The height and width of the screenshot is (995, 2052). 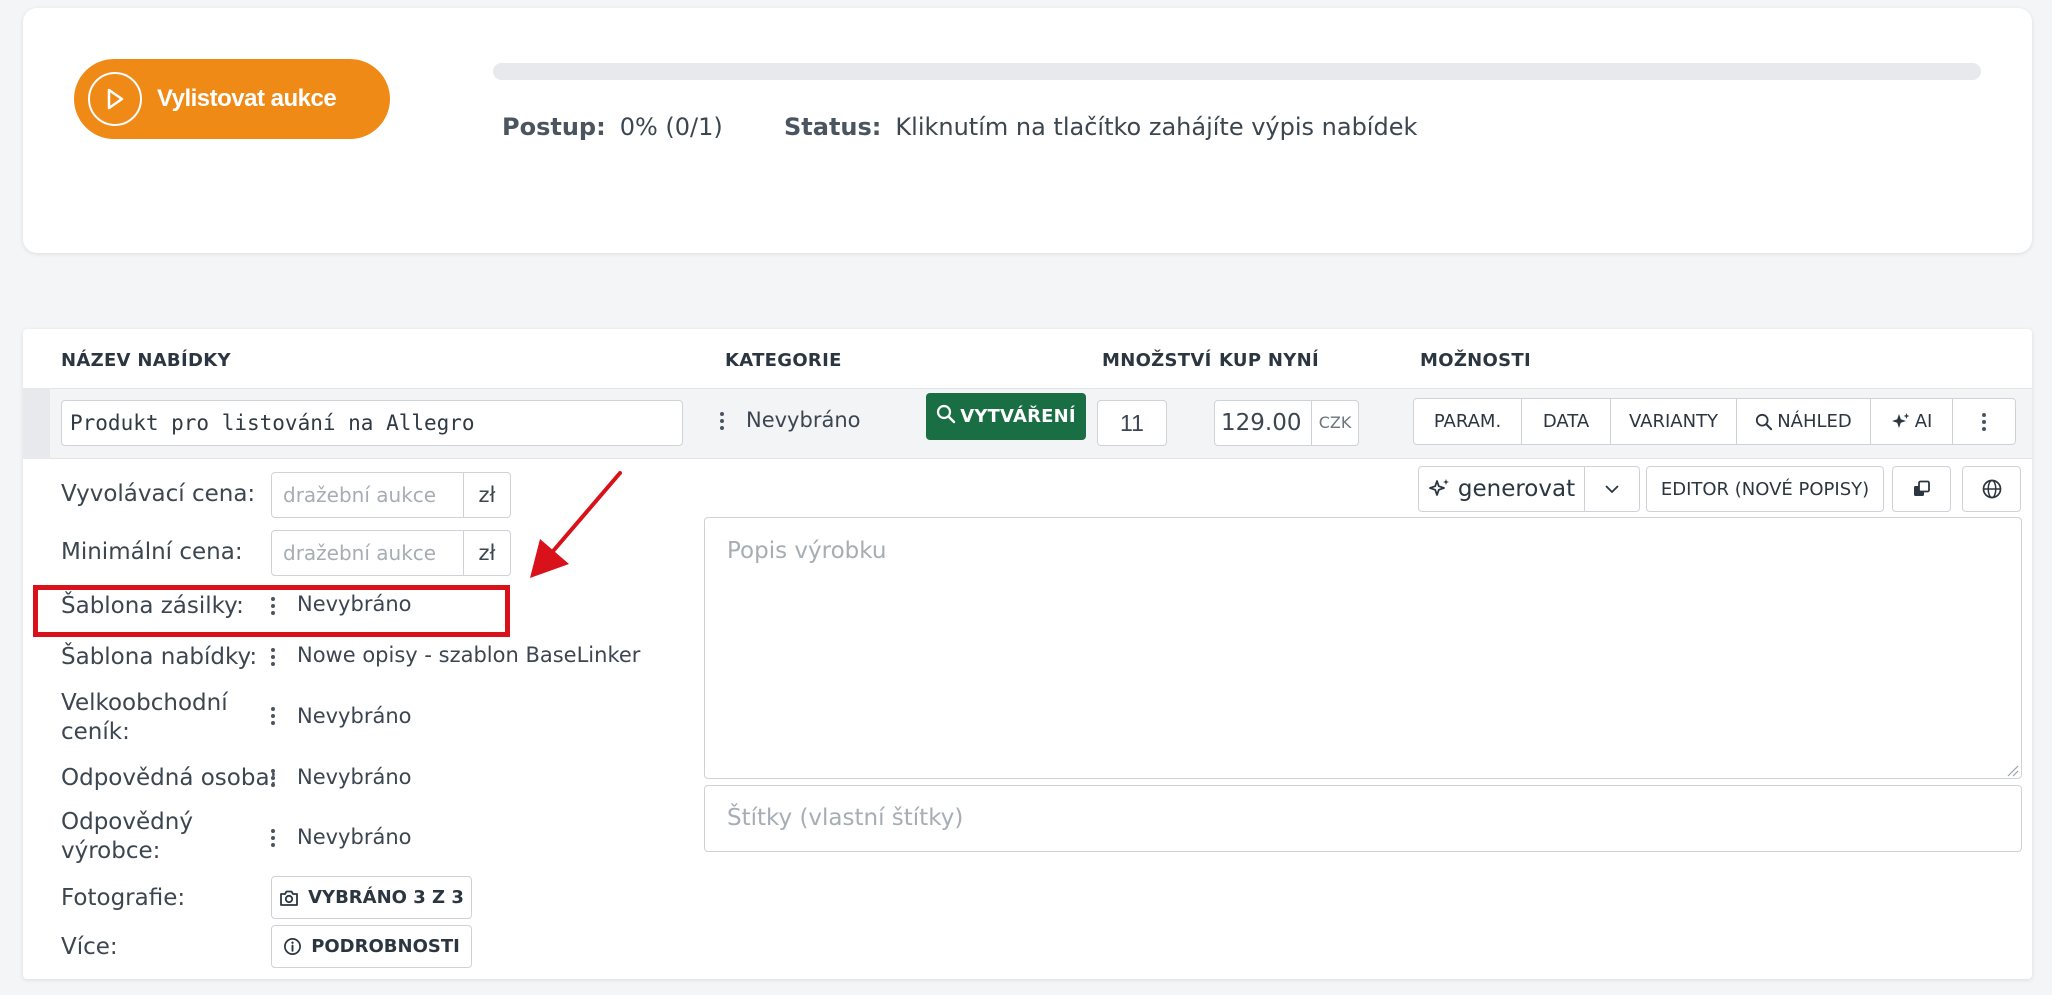 I want to click on copy-button, so click(x=1921, y=489).